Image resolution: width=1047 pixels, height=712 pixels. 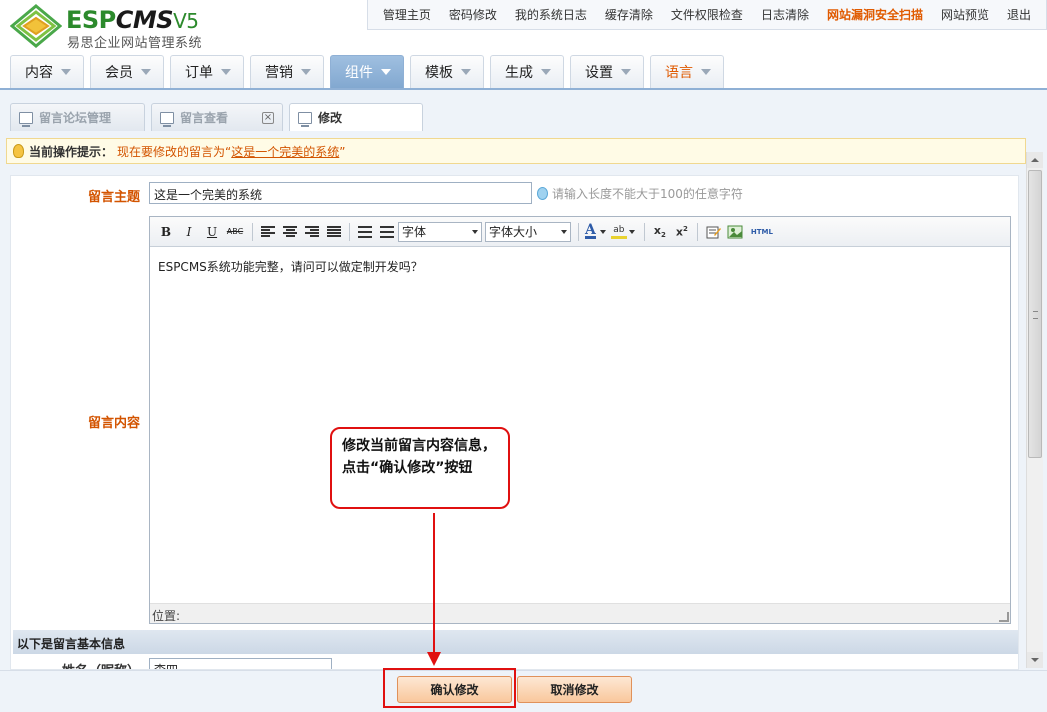 What do you see at coordinates (473, 14) in the screenshot?
I see `top-link-password: 密码修改` at bounding box center [473, 14].